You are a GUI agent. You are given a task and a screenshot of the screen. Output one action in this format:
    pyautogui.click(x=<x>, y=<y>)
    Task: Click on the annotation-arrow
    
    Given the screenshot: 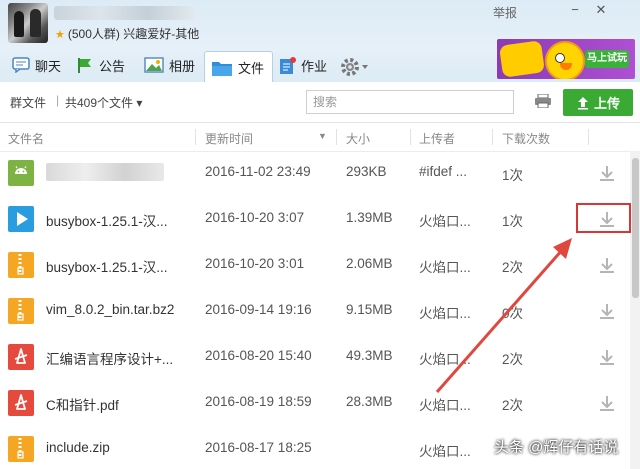 What is the action you would take?
    pyautogui.click(x=503, y=315)
    